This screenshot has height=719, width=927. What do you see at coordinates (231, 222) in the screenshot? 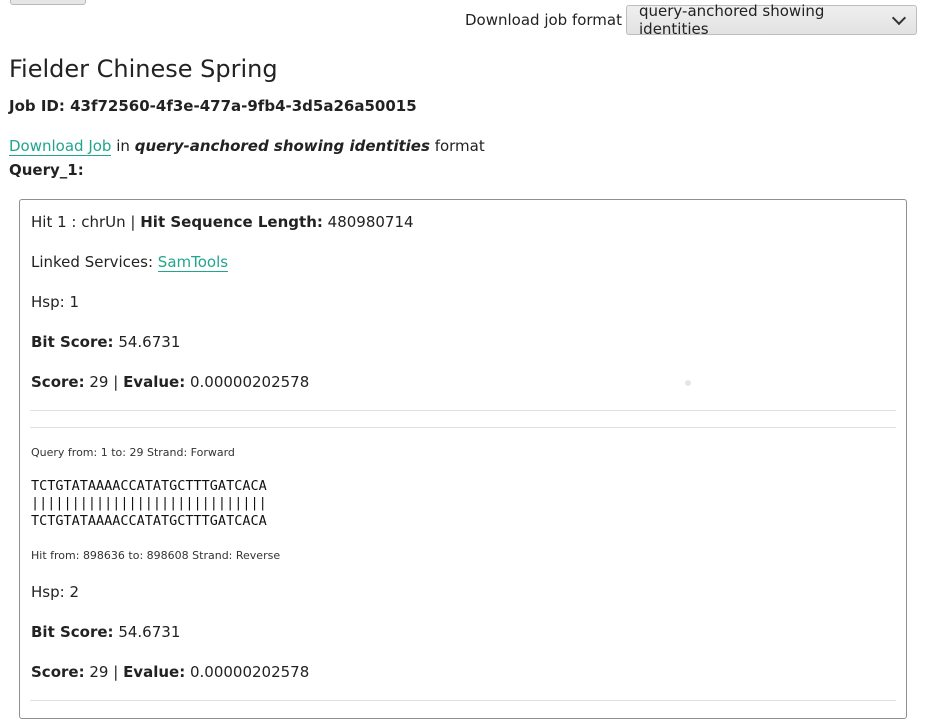
I see `hit-length-label: Hit Sequence Length:` at bounding box center [231, 222].